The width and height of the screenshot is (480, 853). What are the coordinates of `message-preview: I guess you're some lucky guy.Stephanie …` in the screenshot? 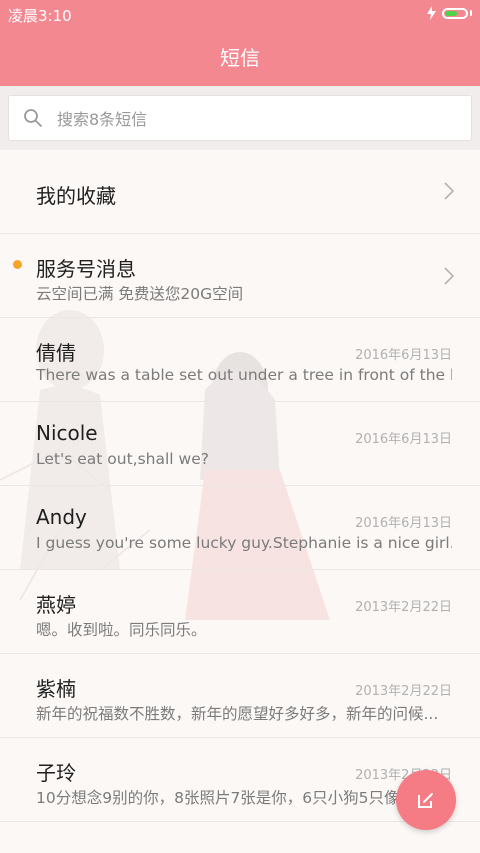 It's located at (244, 543).